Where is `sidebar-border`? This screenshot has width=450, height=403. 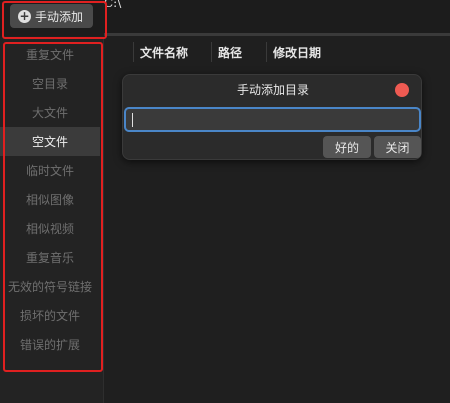 sidebar-border is located at coordinates (103, 220).